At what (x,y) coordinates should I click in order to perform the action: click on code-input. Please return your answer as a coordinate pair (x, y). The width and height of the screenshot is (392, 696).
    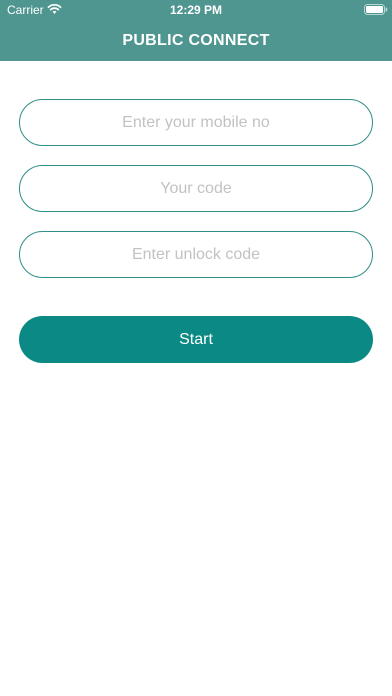
    Looking at the image, I should click on (196, 188).